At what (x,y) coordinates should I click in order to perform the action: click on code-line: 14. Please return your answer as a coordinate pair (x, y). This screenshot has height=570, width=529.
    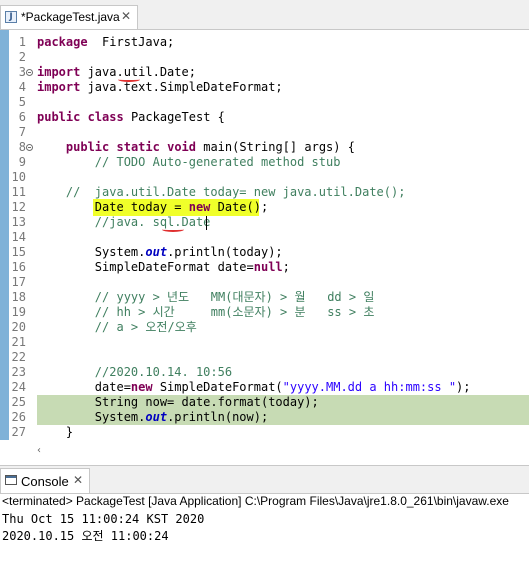
    Looking at the image, I should click on (264, 237).